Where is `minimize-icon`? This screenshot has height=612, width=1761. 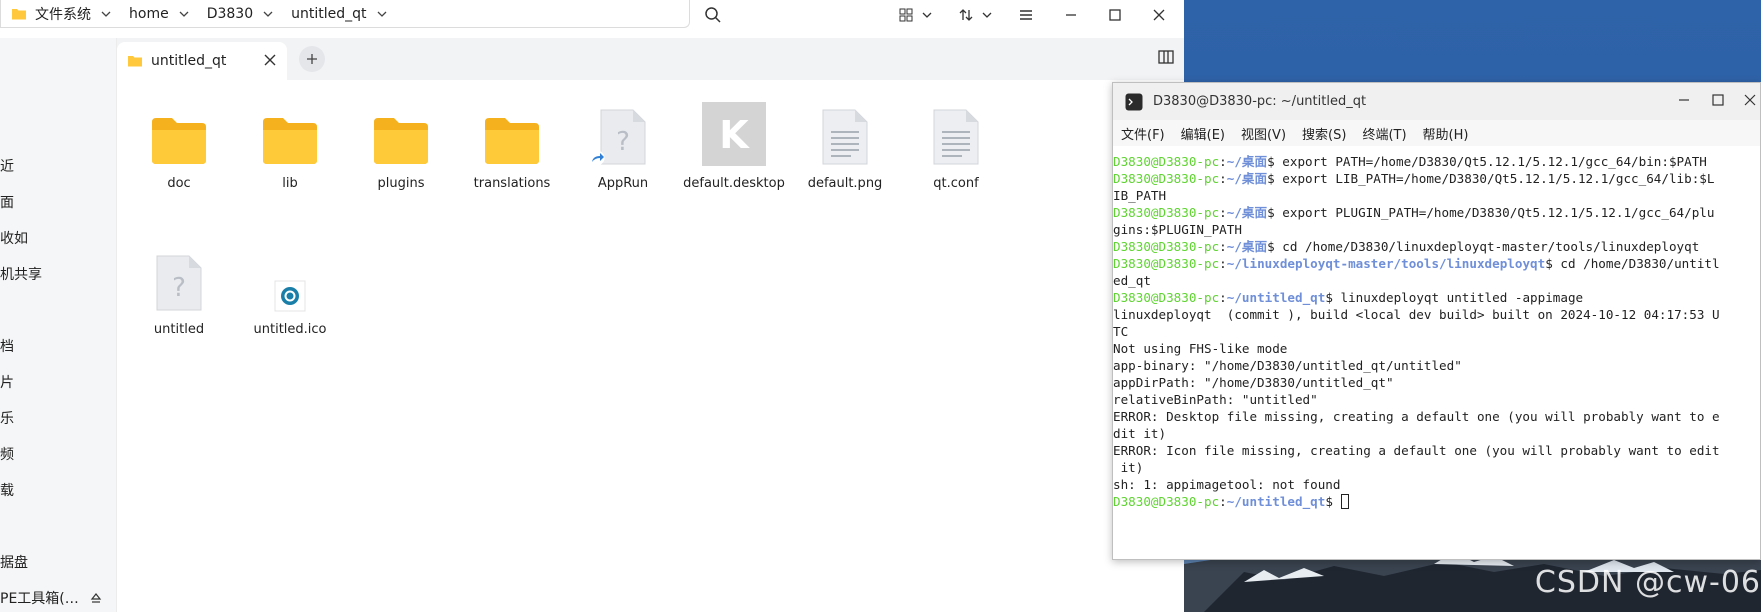
minimize-icon is located at coordinates (1684, 100).